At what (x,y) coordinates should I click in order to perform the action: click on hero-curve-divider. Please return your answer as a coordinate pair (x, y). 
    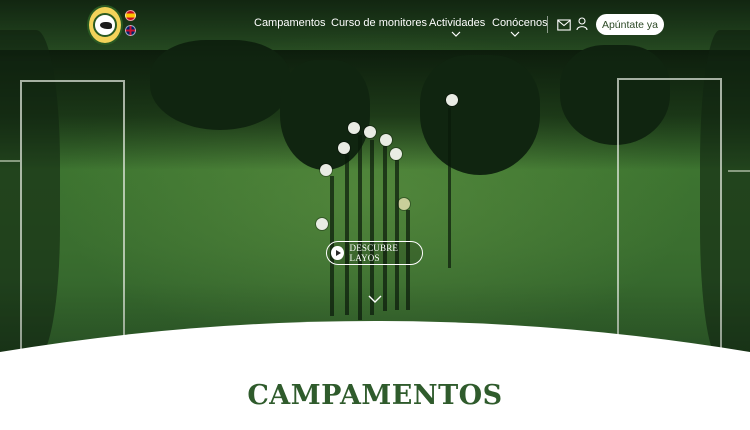
    Looking at the image, I should click on (375, 340).